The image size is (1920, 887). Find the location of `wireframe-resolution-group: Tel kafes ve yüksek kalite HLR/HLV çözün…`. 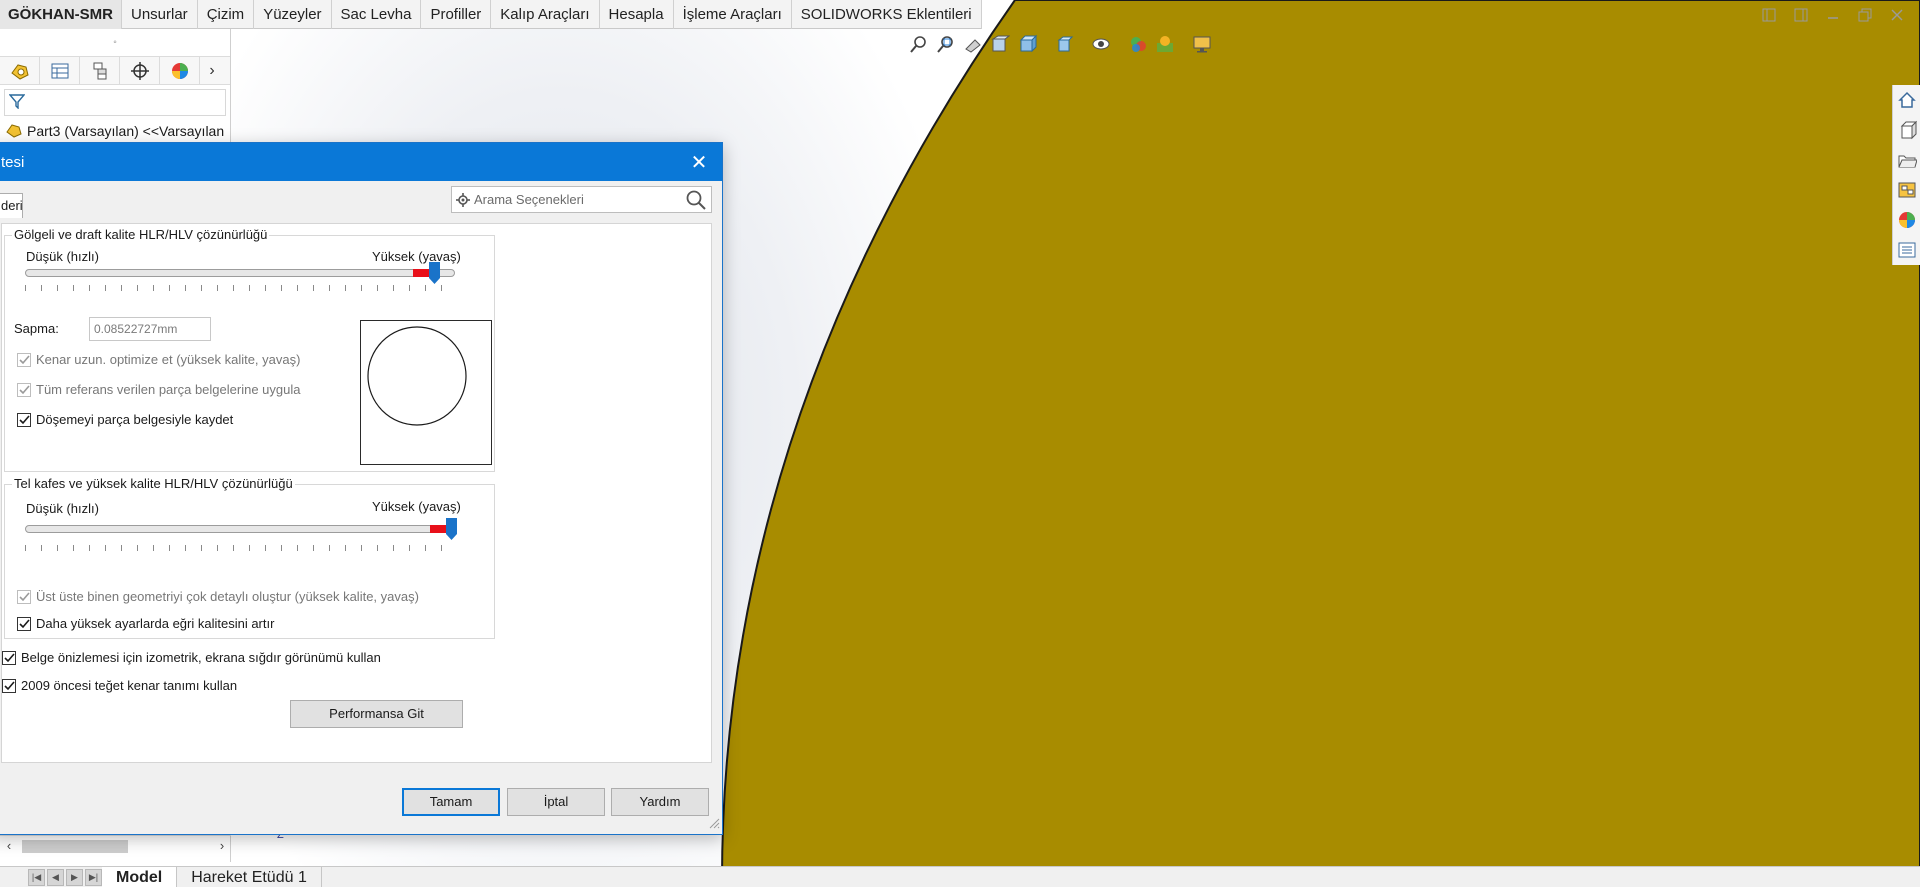

wireframe-resolution-group: Tel kafes ve yüksek kalite HLR/HLV çözün… is located at coordinates (249, 557).